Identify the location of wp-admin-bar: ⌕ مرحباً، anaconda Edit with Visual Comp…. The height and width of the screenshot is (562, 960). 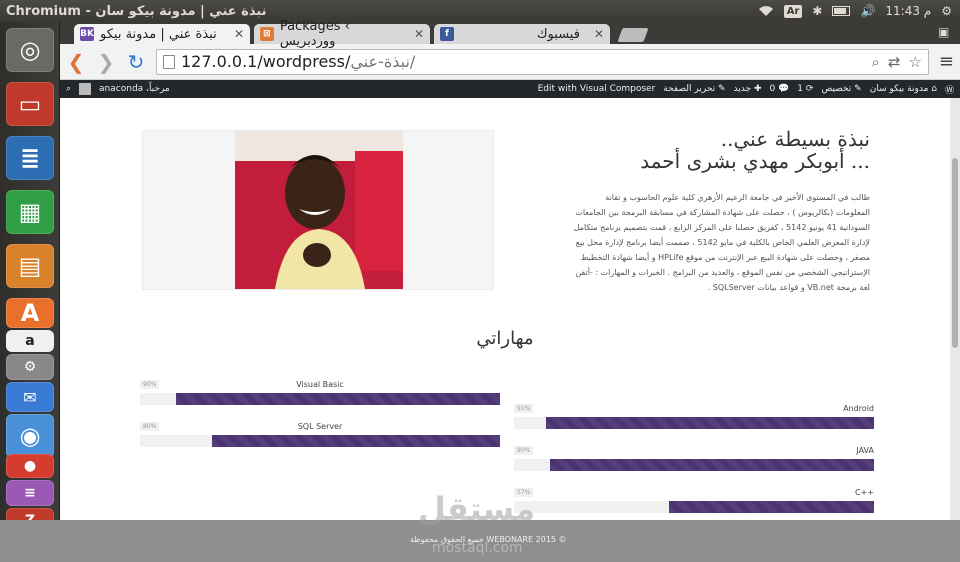
(510, 89).